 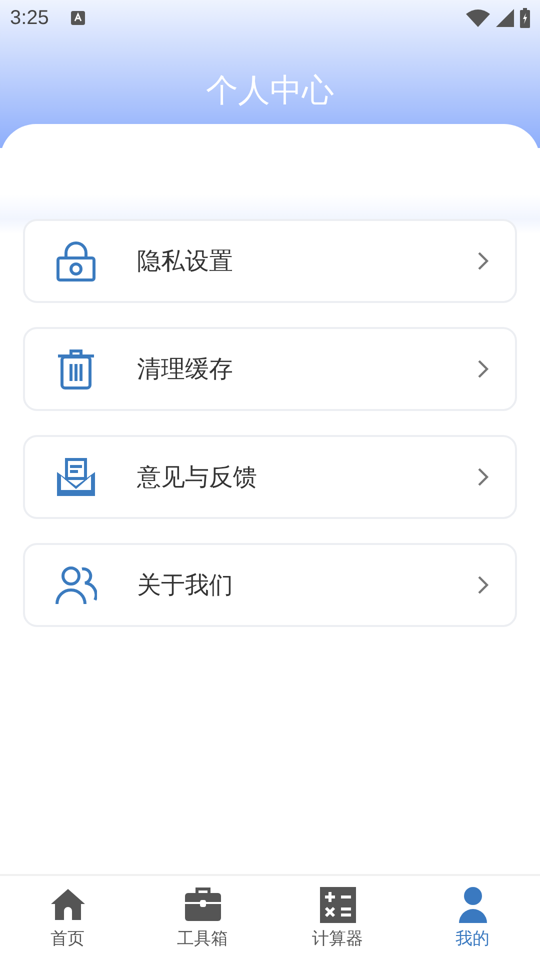 I want to click on trash-icon, so click(x=76, y=369).